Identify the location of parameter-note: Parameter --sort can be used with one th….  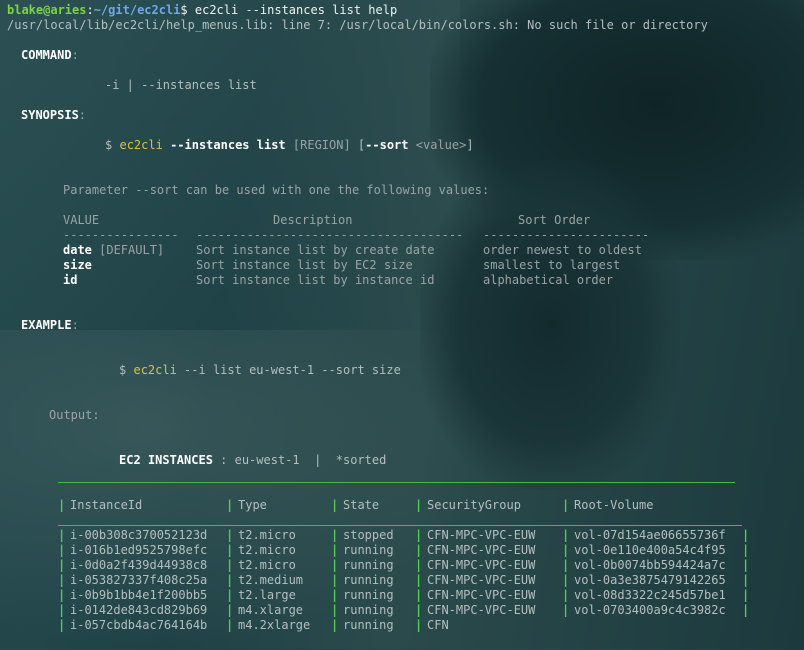
(276, 190).